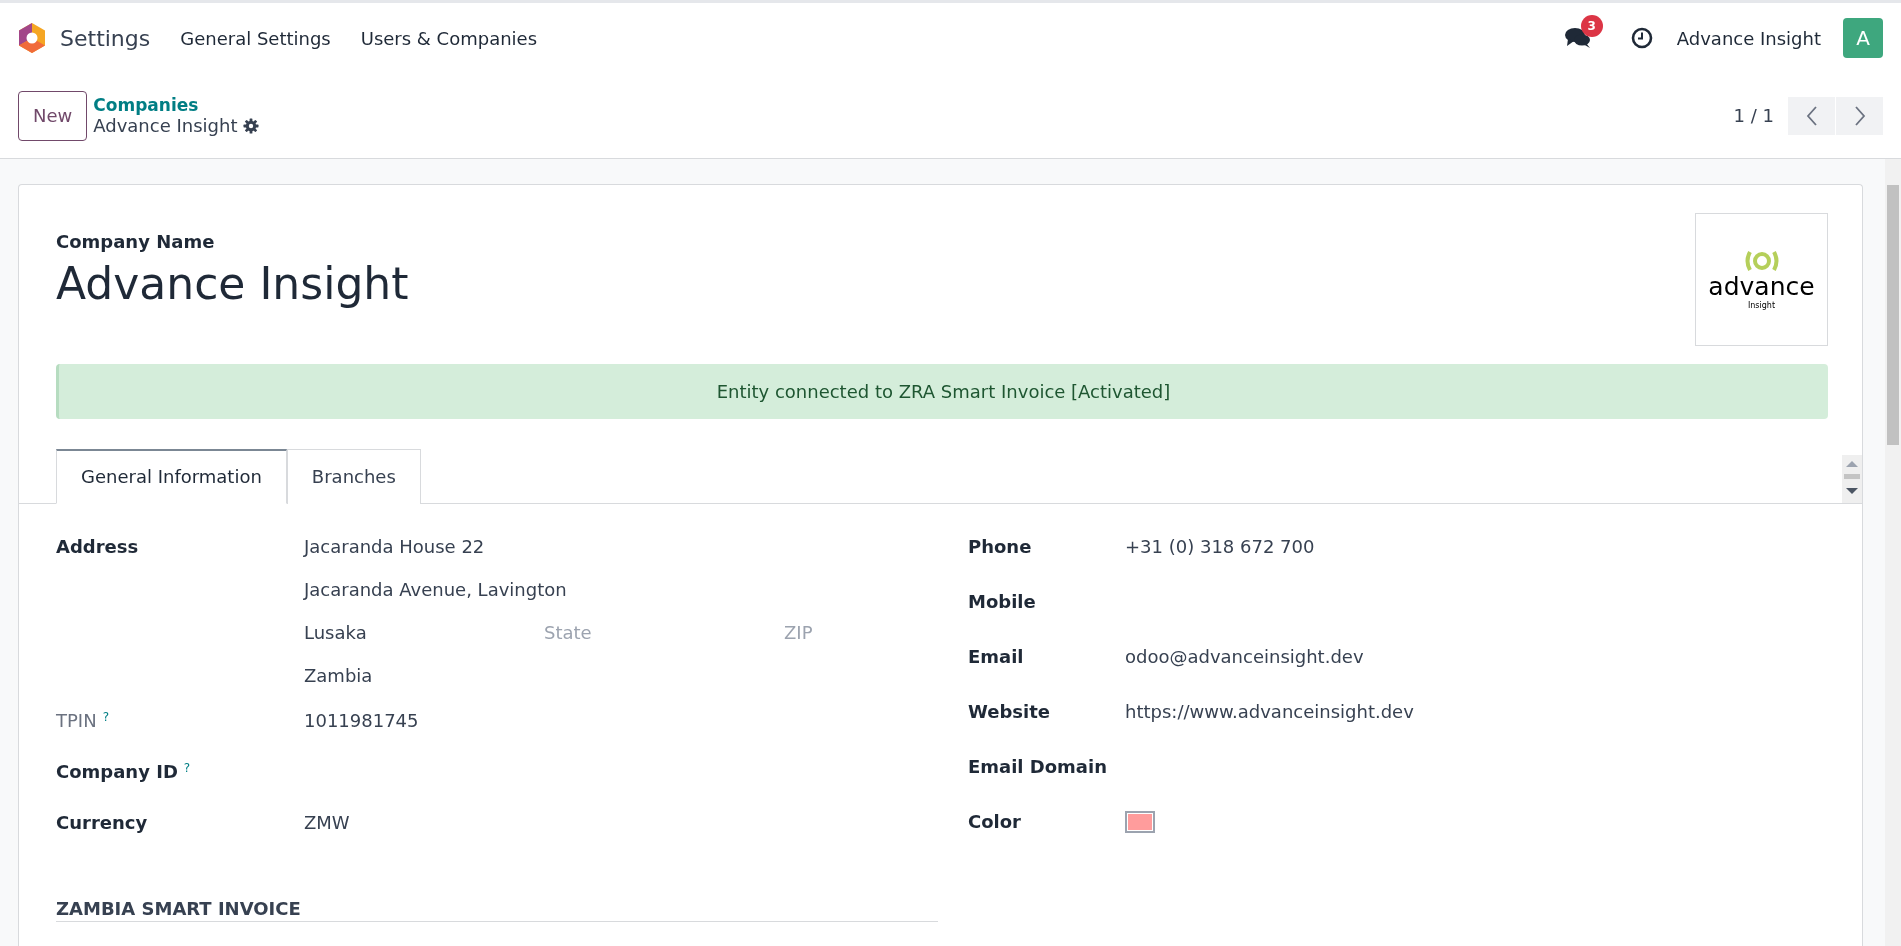 The image size is (1901, 946). What do you see at coordinates (98, 546) in the screenshot?
I see `field-label: Address` at bounding box center [98, 546].